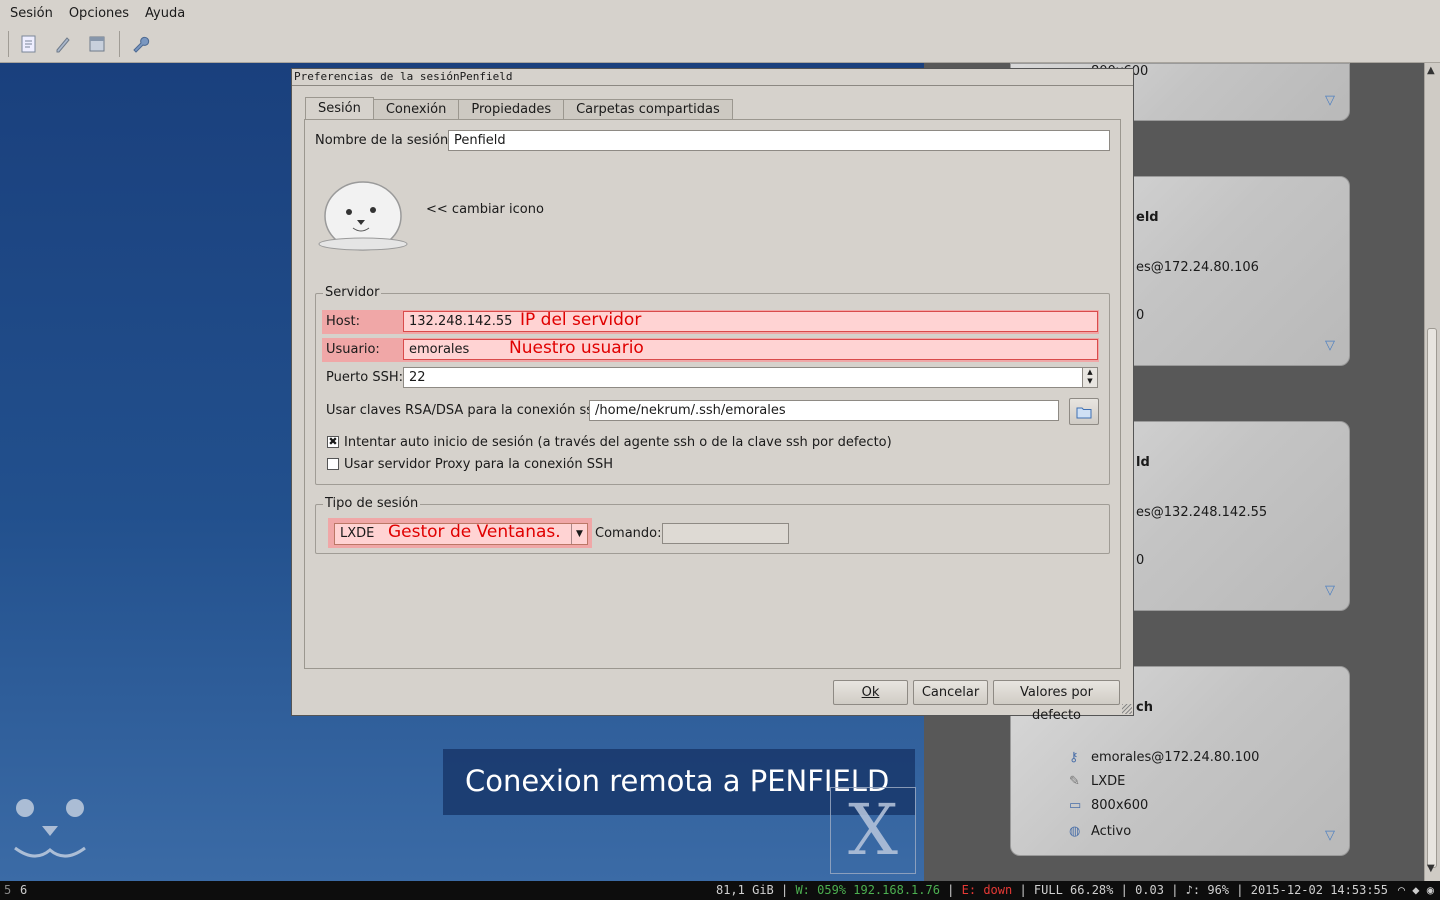  Describe the element at coordinates (867, 890) in the screenshot. I see `wifi-status: W: 059% 192.168.1.76` at that location.